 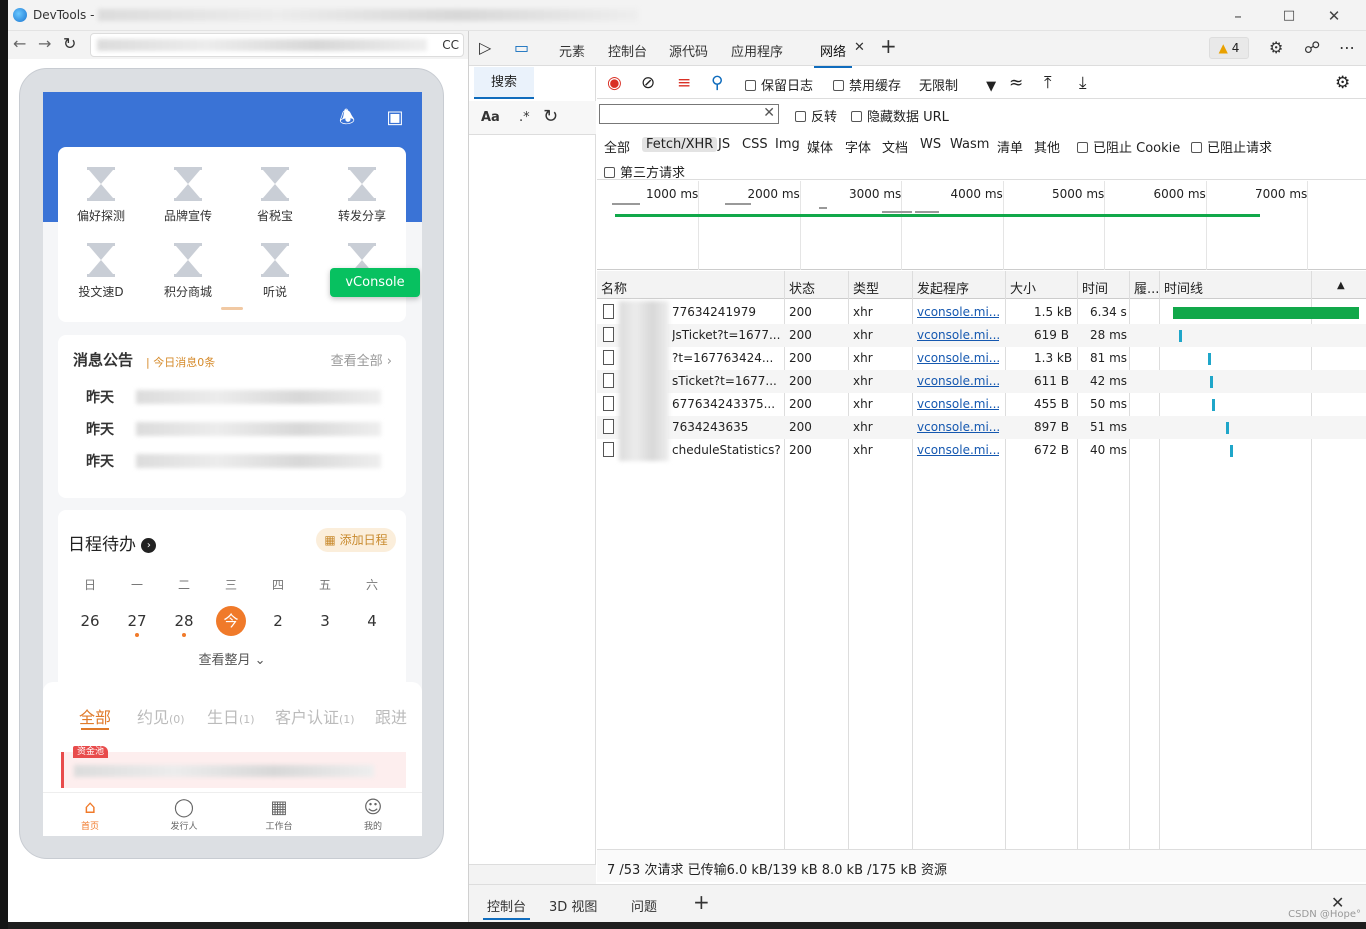 I want to click on filter-type-manifest: 清单, so click(x=1010, y=146).